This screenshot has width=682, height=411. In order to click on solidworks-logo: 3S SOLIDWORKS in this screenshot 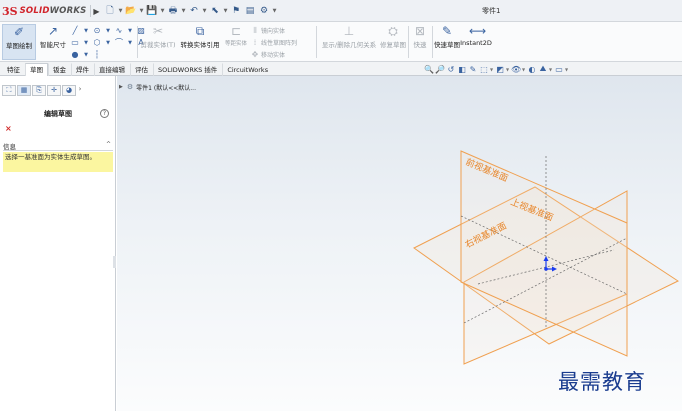, I will do `click(46, 11)`.